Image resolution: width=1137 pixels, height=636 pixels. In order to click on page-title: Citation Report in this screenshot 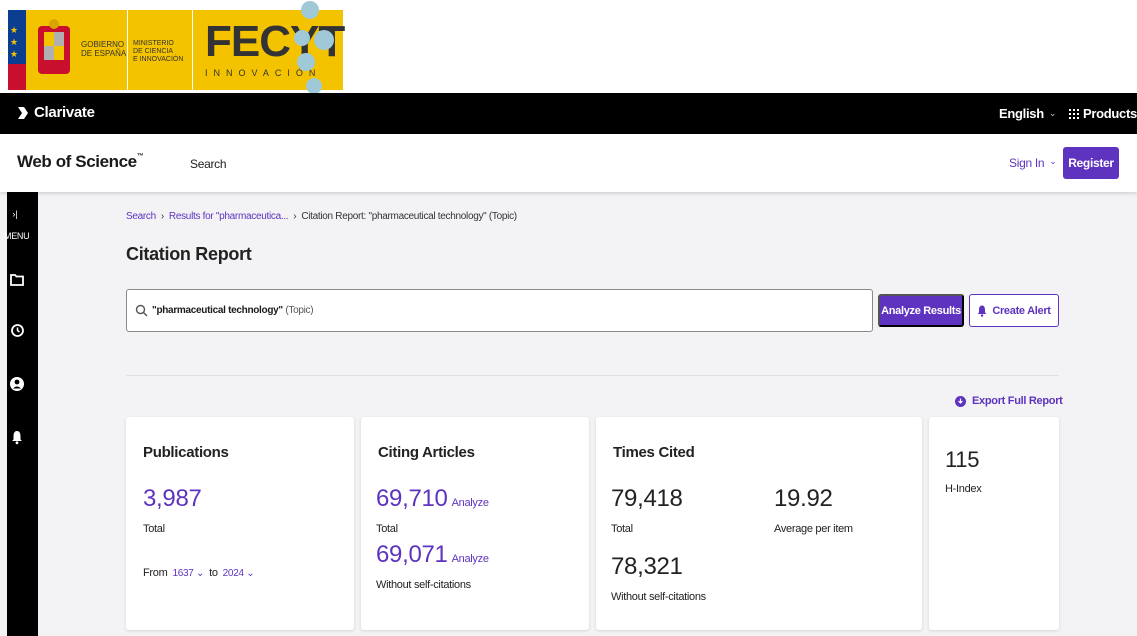, I will do `click(189, 254)`.